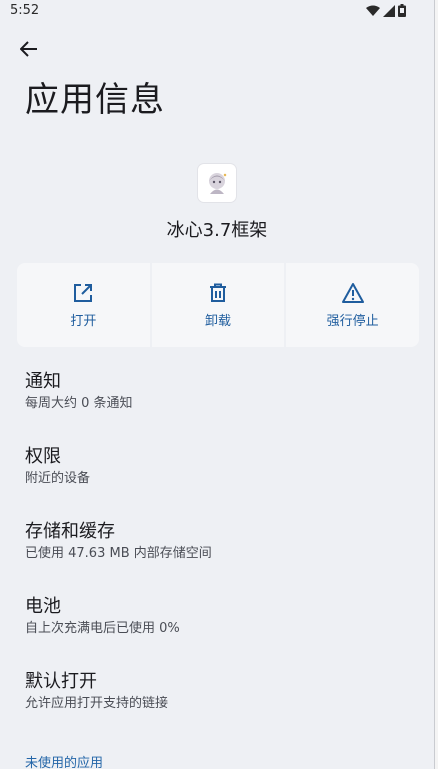 This screenshot has height=769, width=438. I want to click on status-icons, so click(386, 10).